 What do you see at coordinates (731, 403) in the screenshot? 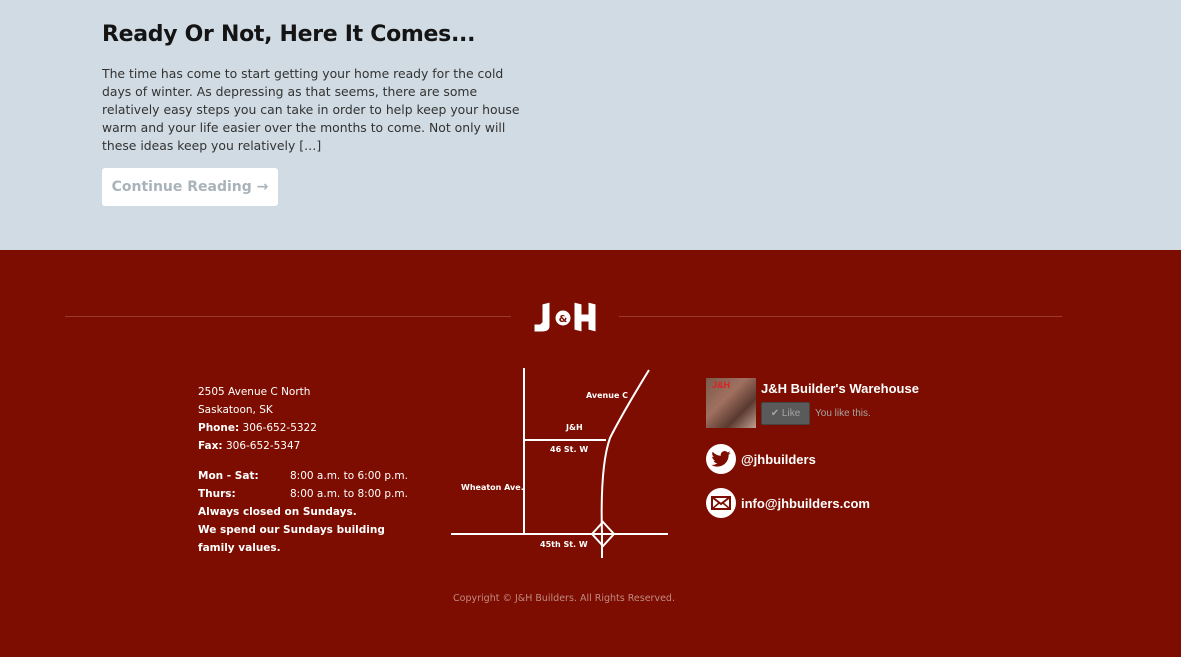
I see `facebook-page-avatar: J&H` at bounding box center [731, 403].